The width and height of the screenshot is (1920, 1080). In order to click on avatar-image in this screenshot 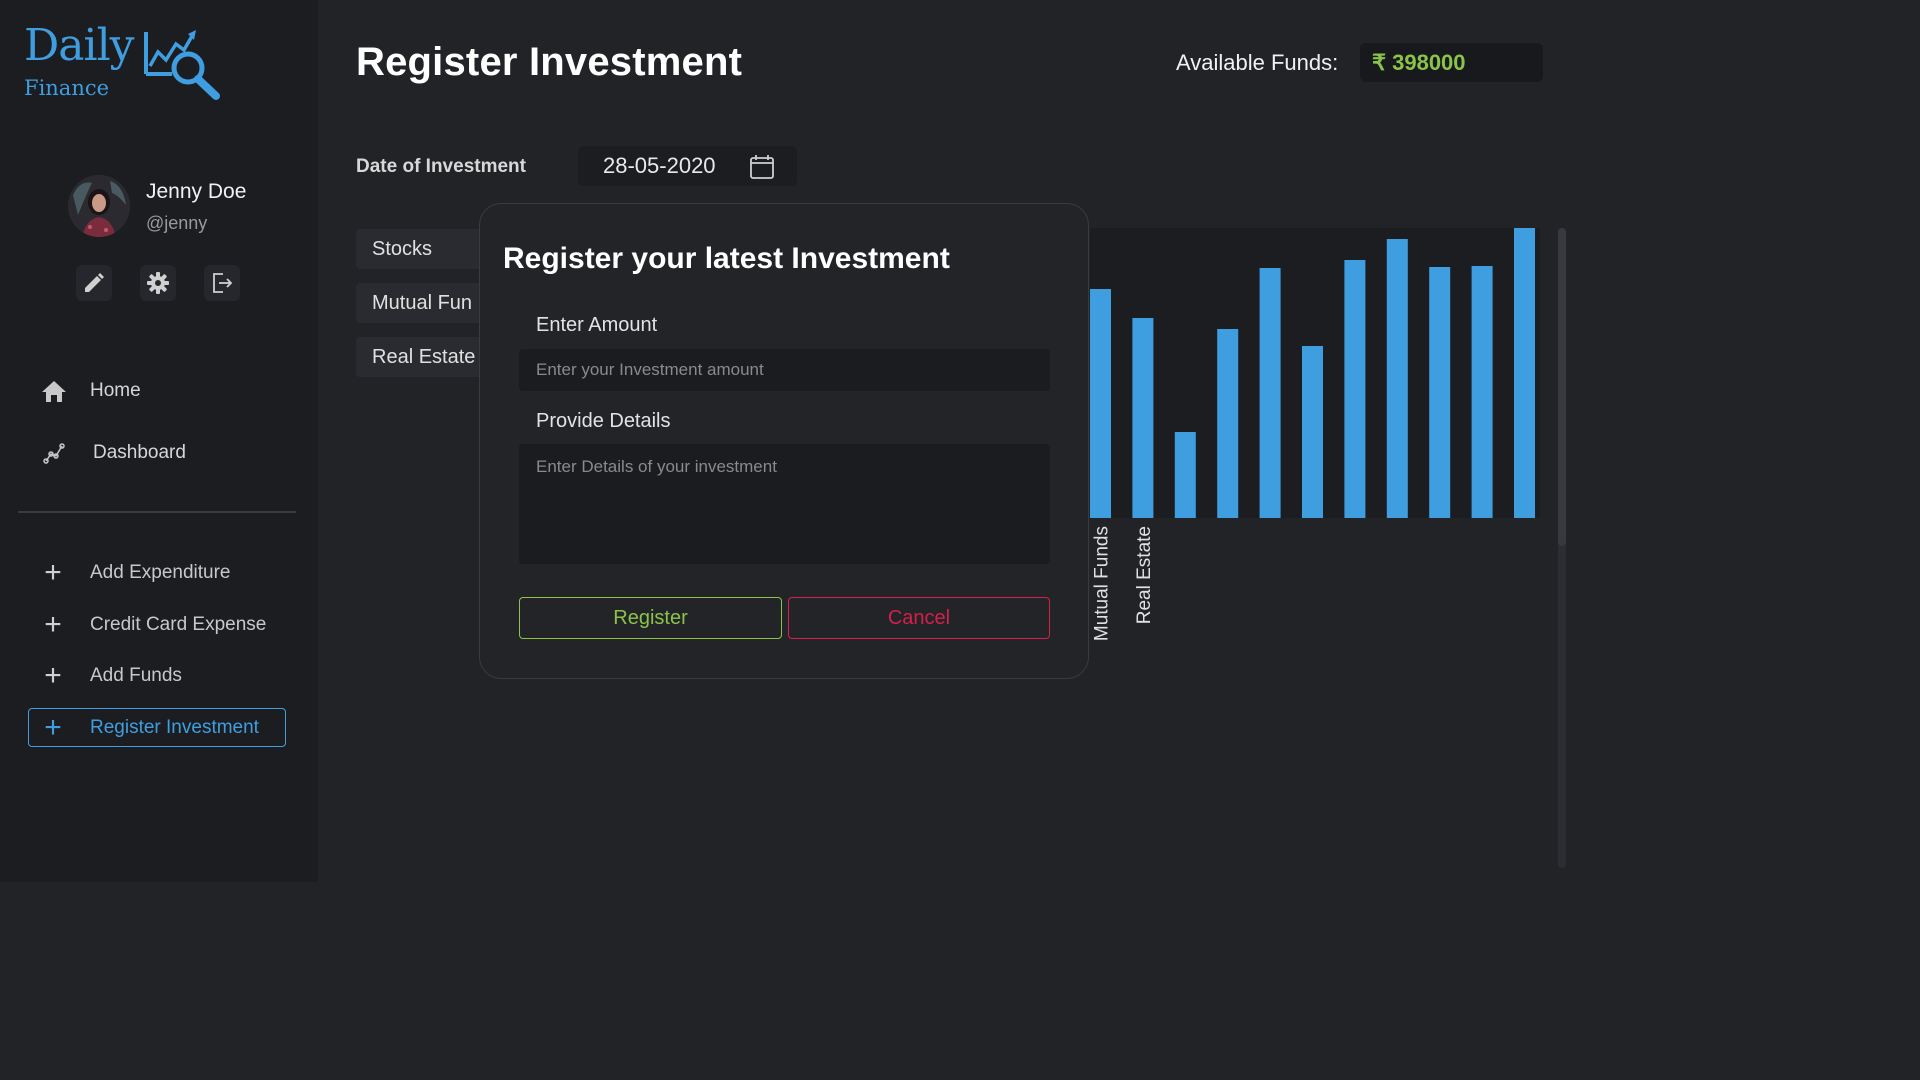, I will do `click(99, 206)`.